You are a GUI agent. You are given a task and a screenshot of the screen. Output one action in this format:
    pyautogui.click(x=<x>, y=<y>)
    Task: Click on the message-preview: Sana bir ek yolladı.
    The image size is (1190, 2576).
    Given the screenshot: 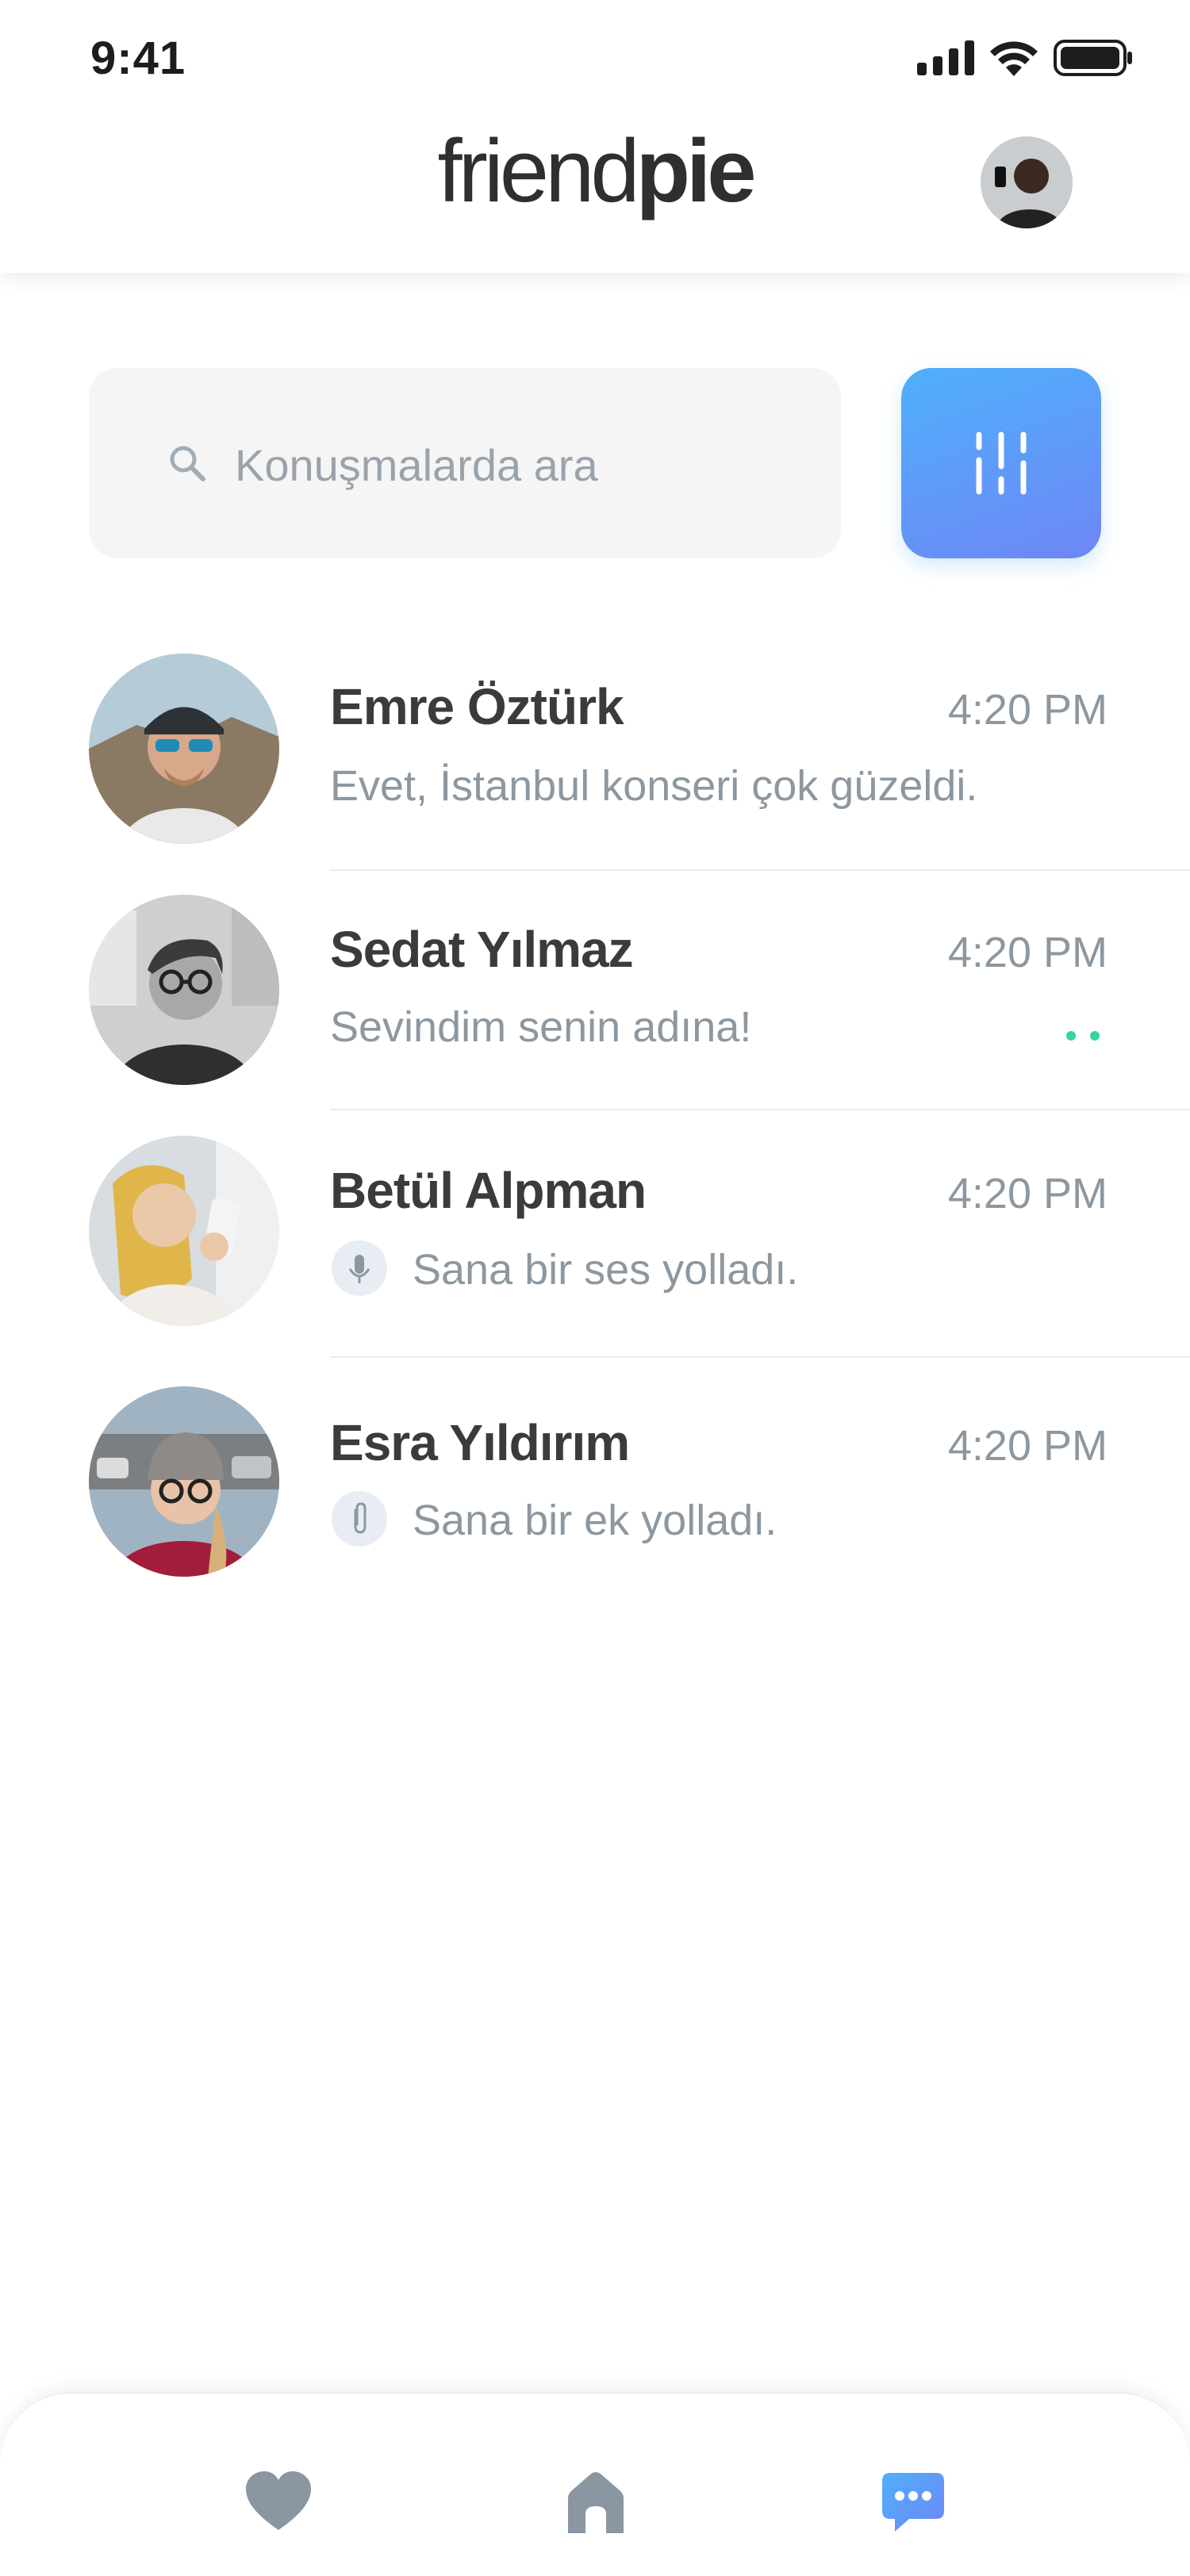 What is the action you would take?
    pyautogui.click(x=595, y=1520)
    